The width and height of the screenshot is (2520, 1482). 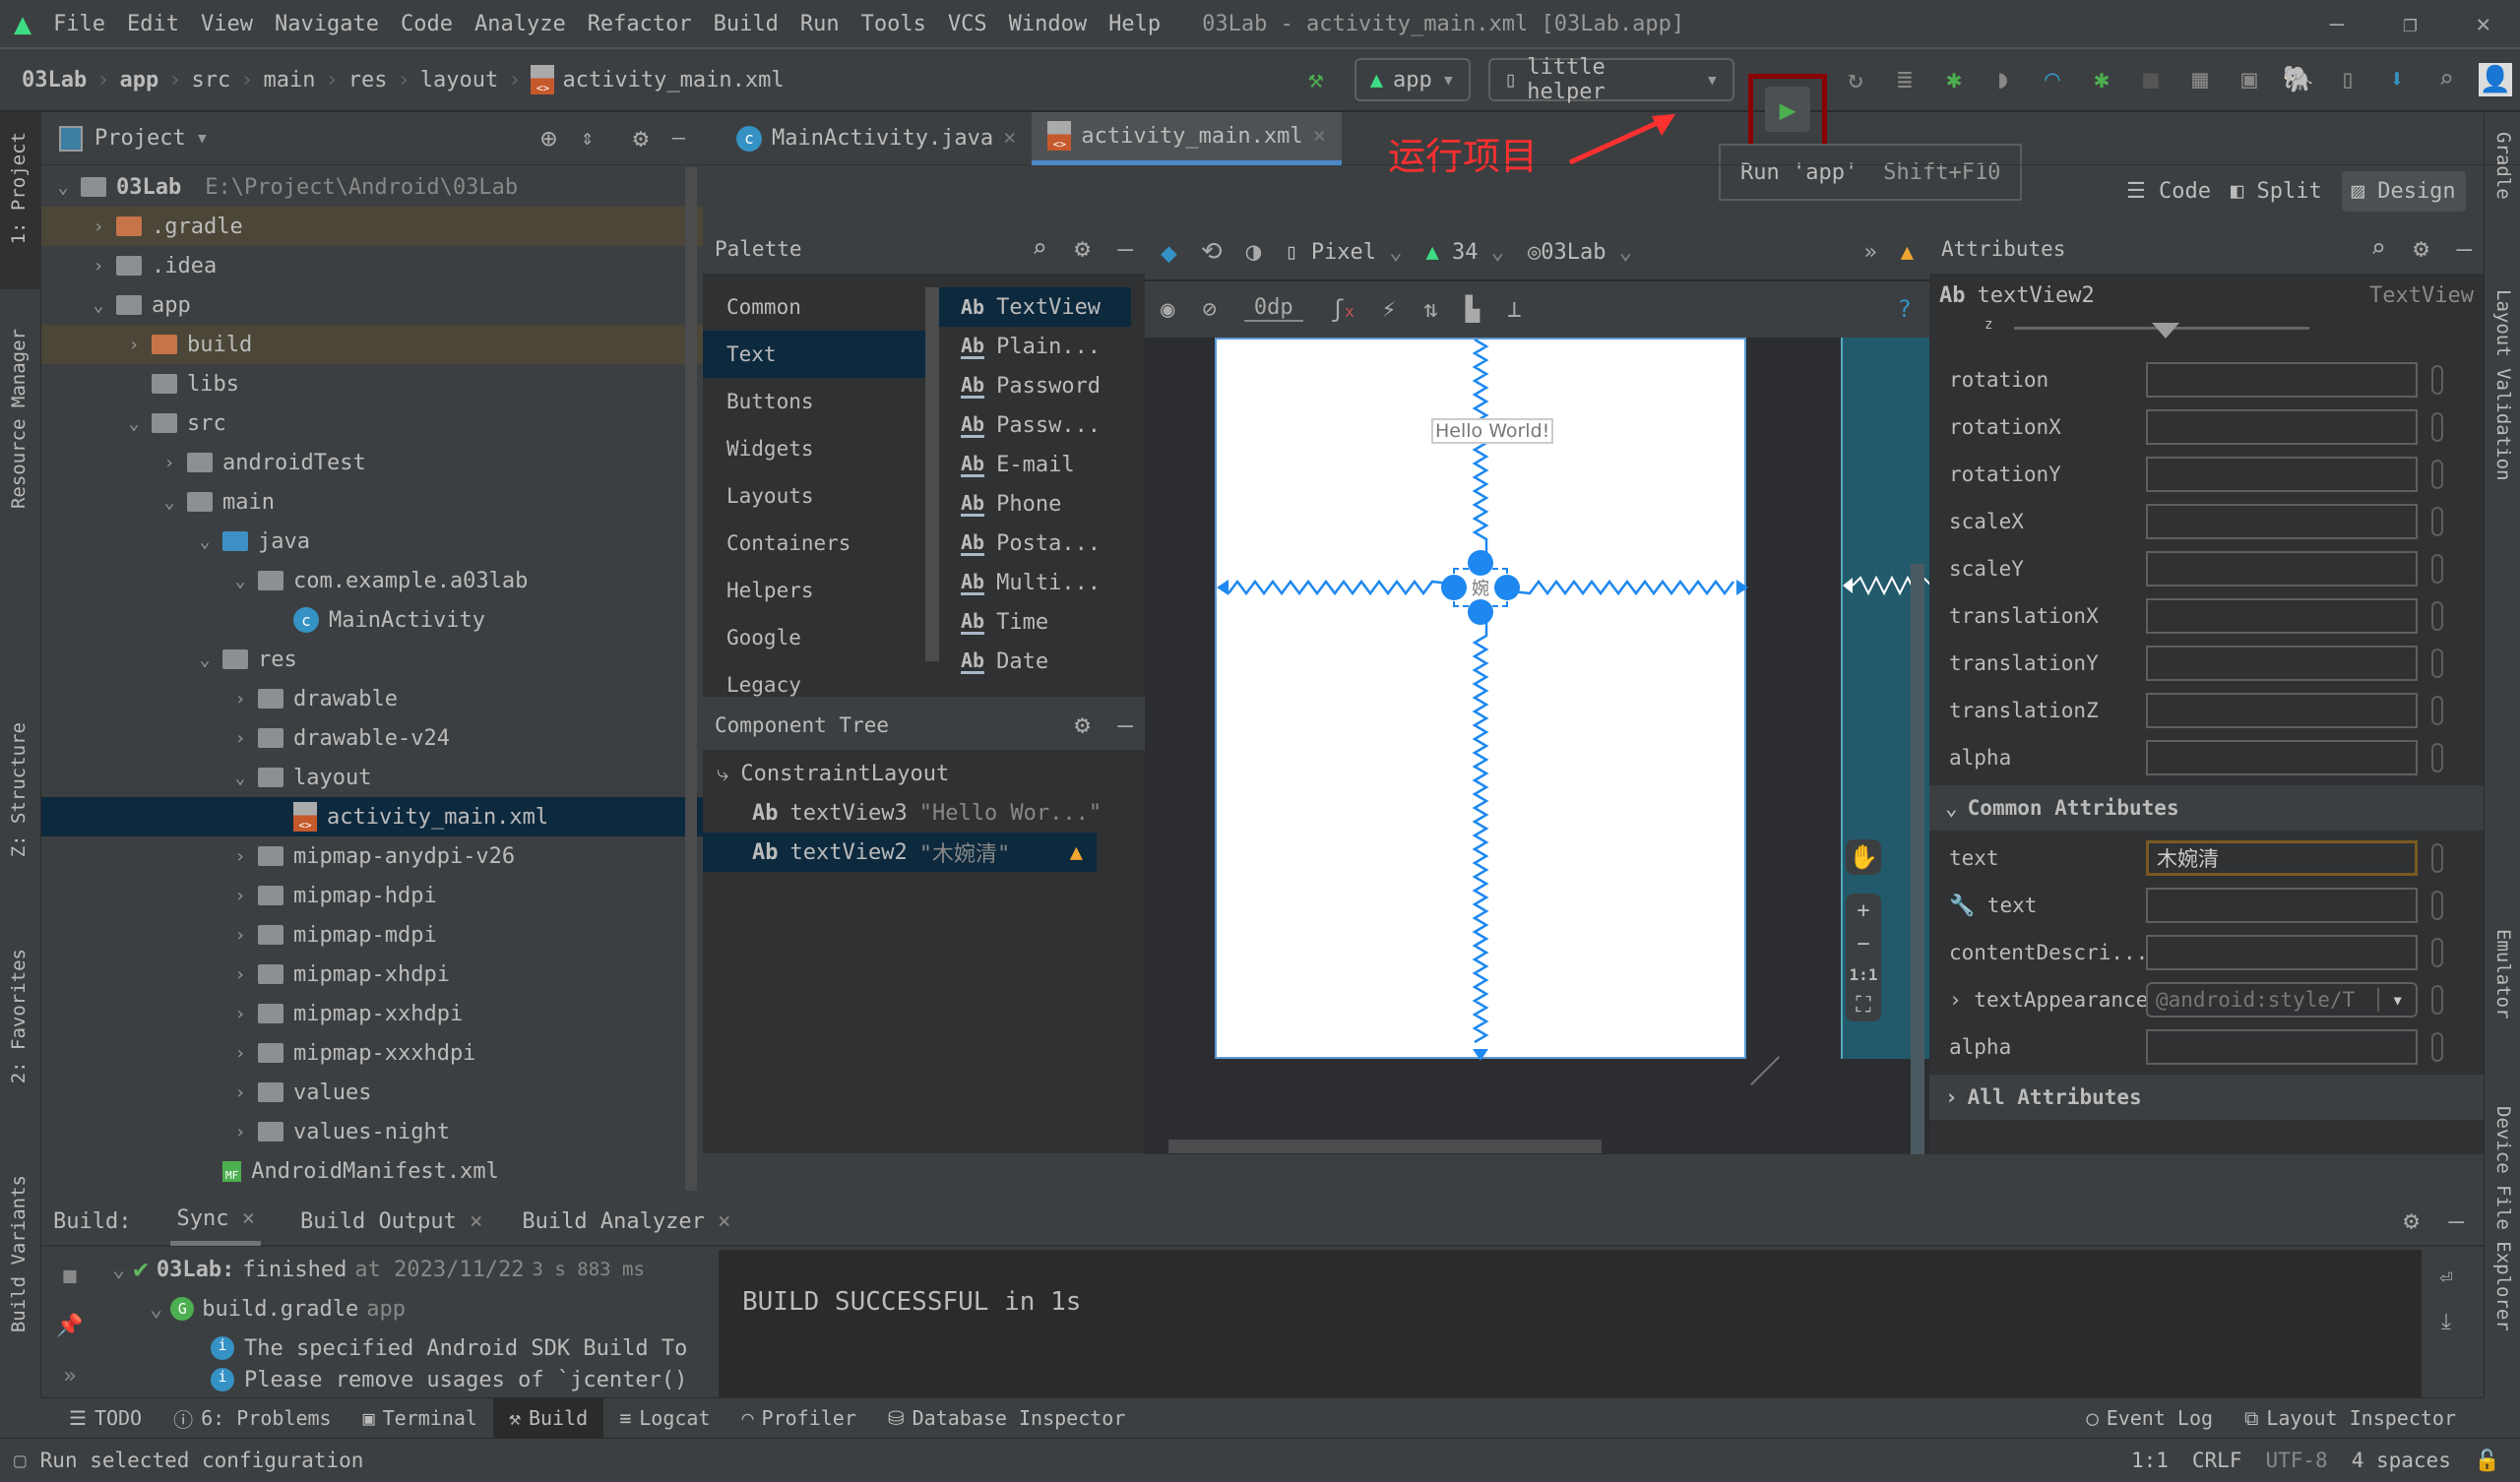 What do you see at coordinates (1035, 661) in the screenshot?
I see `palette-item: Ab Date` at bounding box center [1035, 661].